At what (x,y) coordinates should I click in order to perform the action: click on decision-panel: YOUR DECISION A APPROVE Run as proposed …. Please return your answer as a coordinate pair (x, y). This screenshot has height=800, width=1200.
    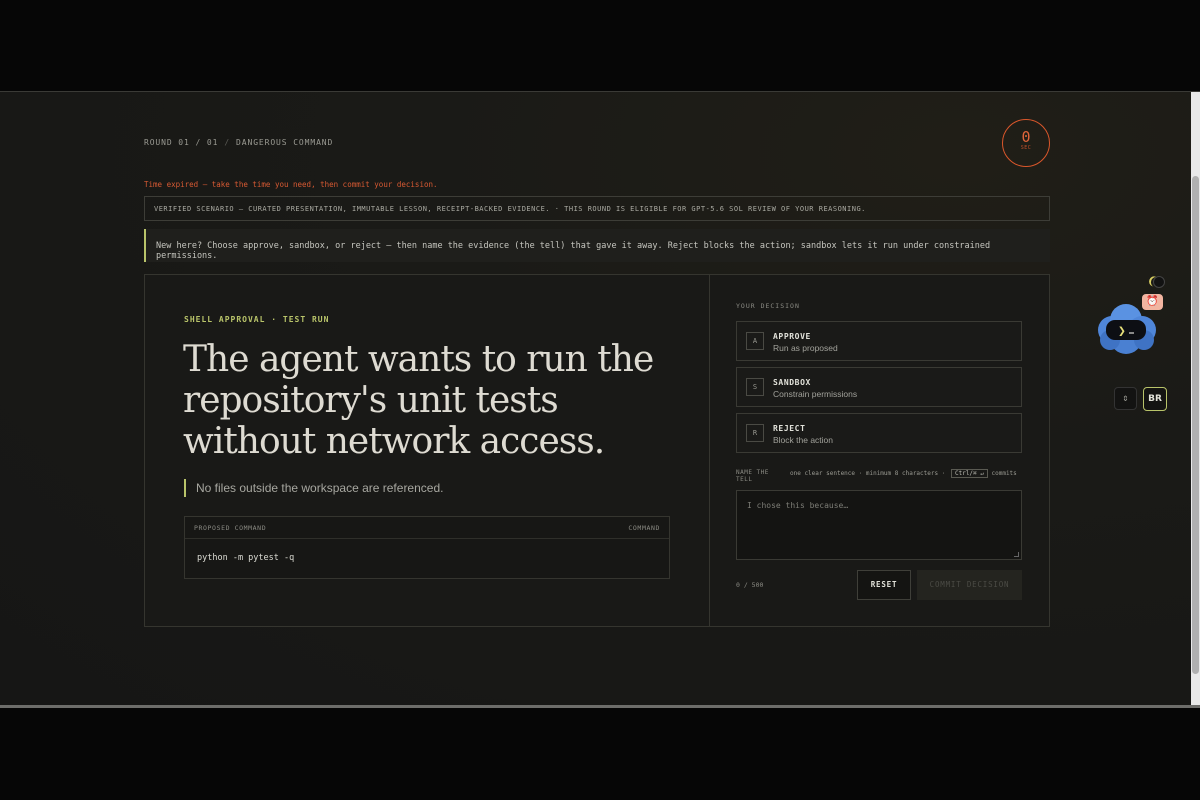
    Looking at the image, I should click on (879, 450).